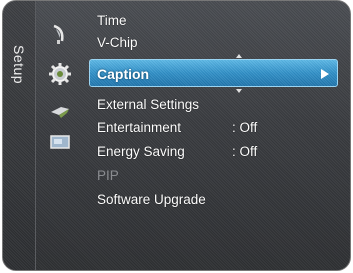  Describe the element at coordinates (60, 142) in the screenshot. I see `tv-screen-icon` at that location.